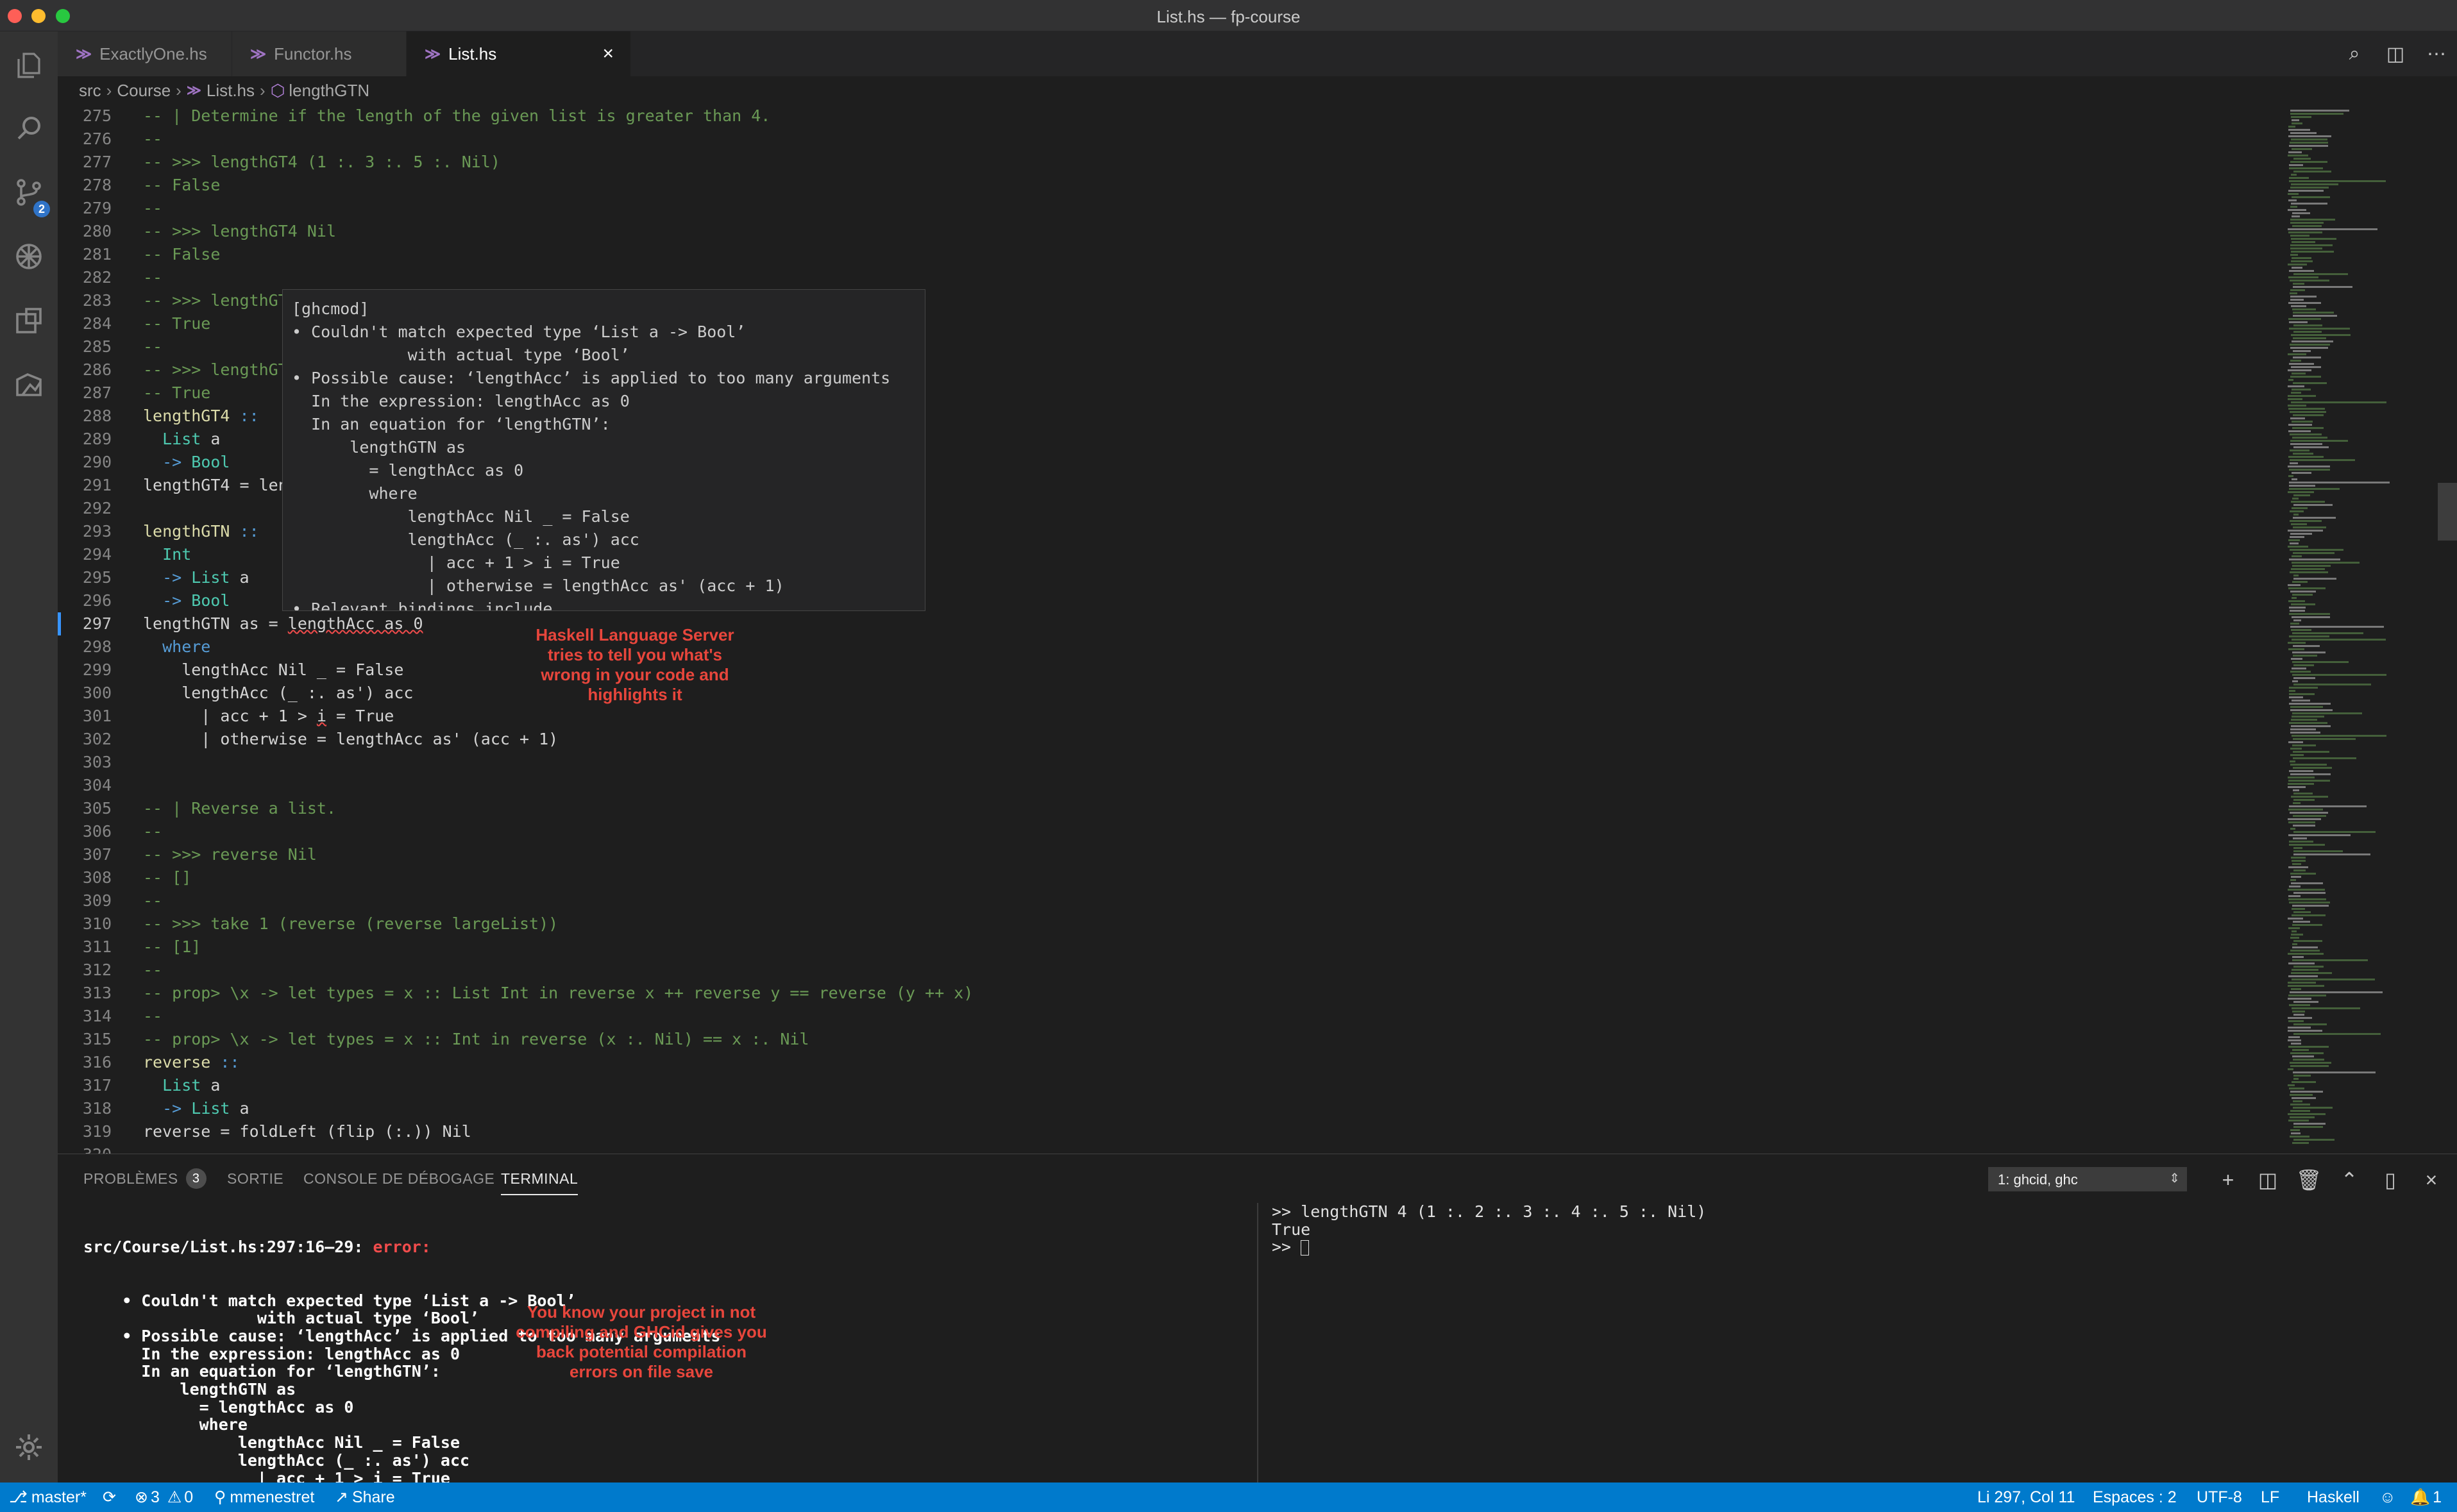 The image size is (2457, 1512). I want to click on notifications-status: 🔔 1, so click(2426, 1497).